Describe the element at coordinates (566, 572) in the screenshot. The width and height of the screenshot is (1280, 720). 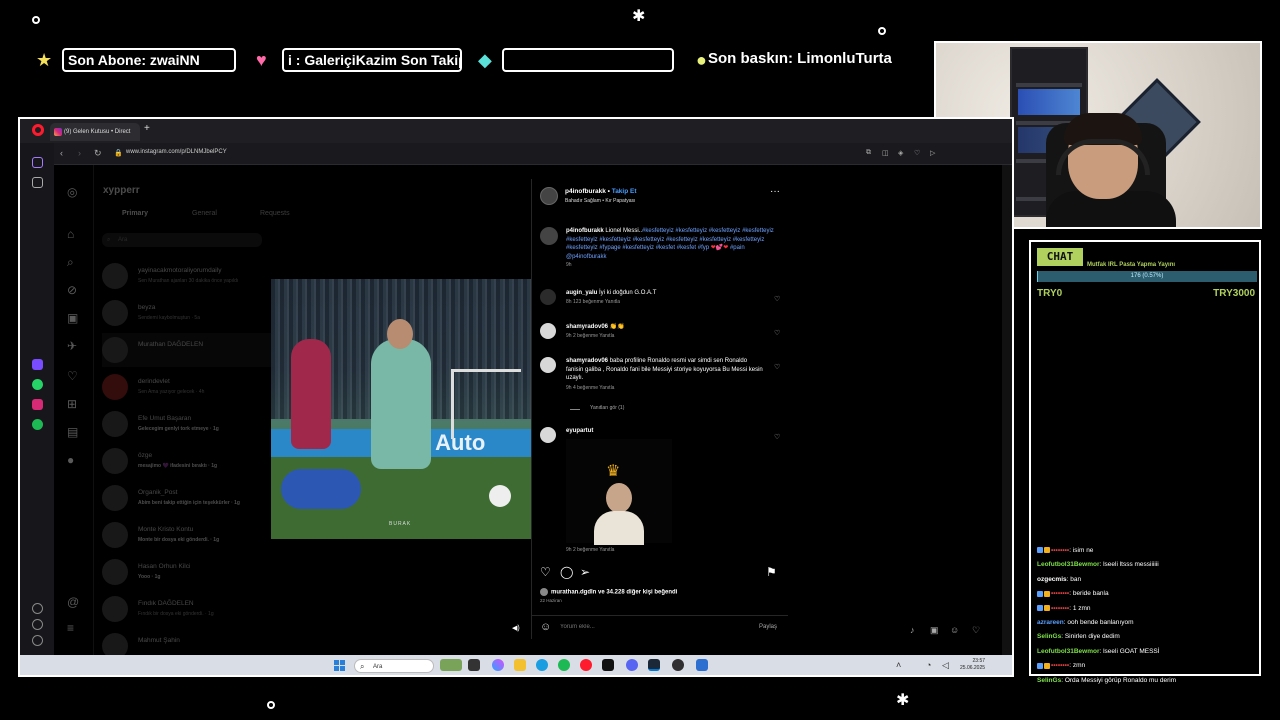
I see `comment-icon: ◯` at that location.